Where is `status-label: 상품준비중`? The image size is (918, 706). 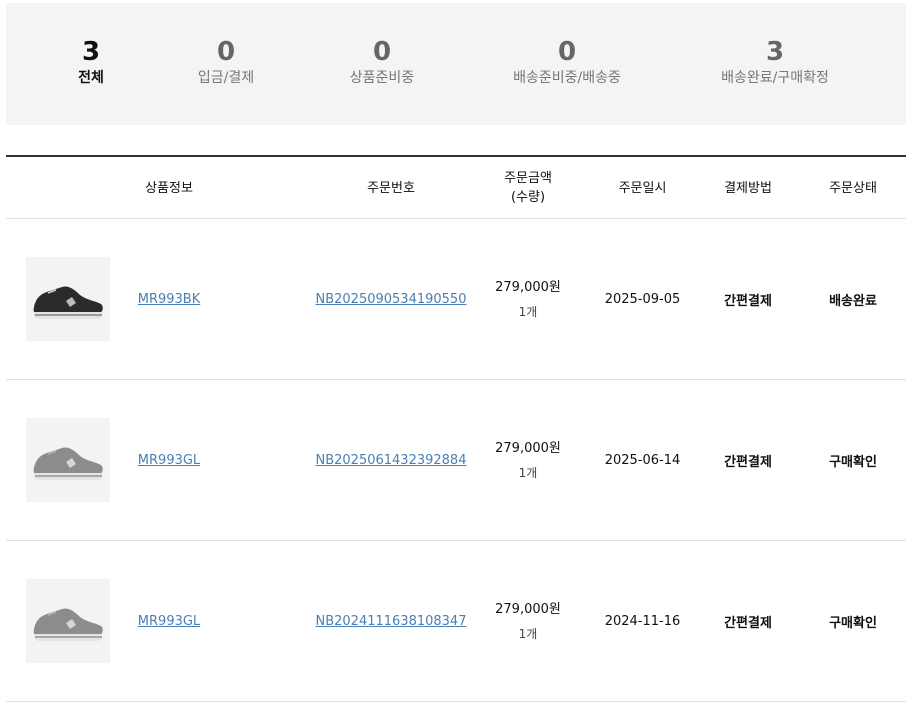
status-label: 상품준비중 is located at coordinates (382, 78).